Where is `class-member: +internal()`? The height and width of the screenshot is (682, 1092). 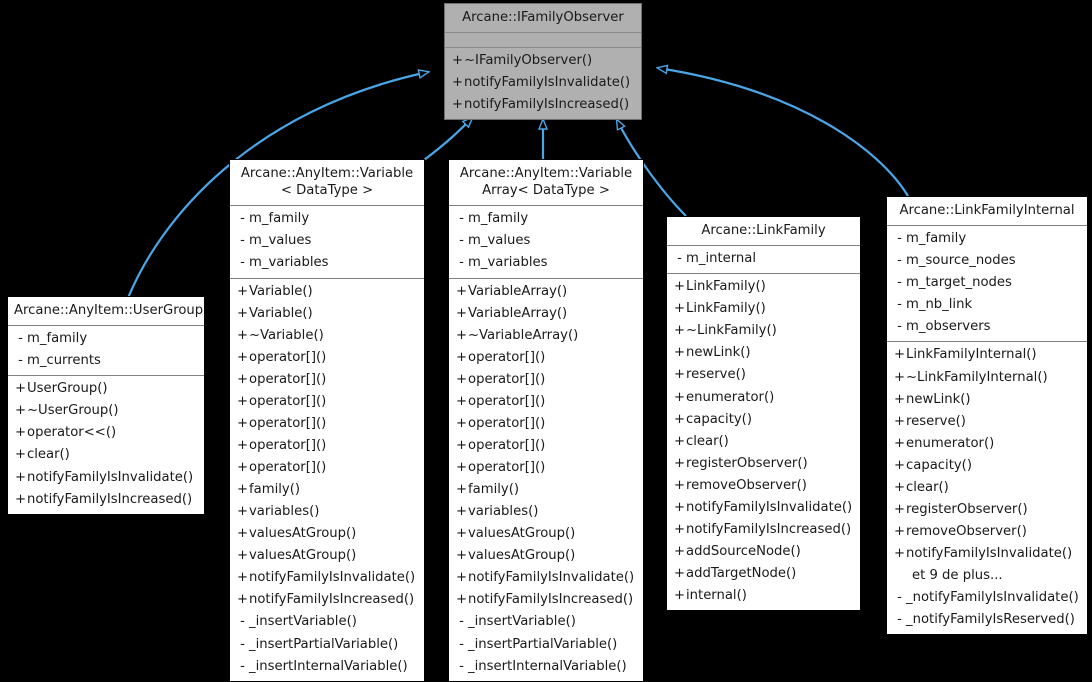
class-member: +internal() is located at coordinates (763, 596).